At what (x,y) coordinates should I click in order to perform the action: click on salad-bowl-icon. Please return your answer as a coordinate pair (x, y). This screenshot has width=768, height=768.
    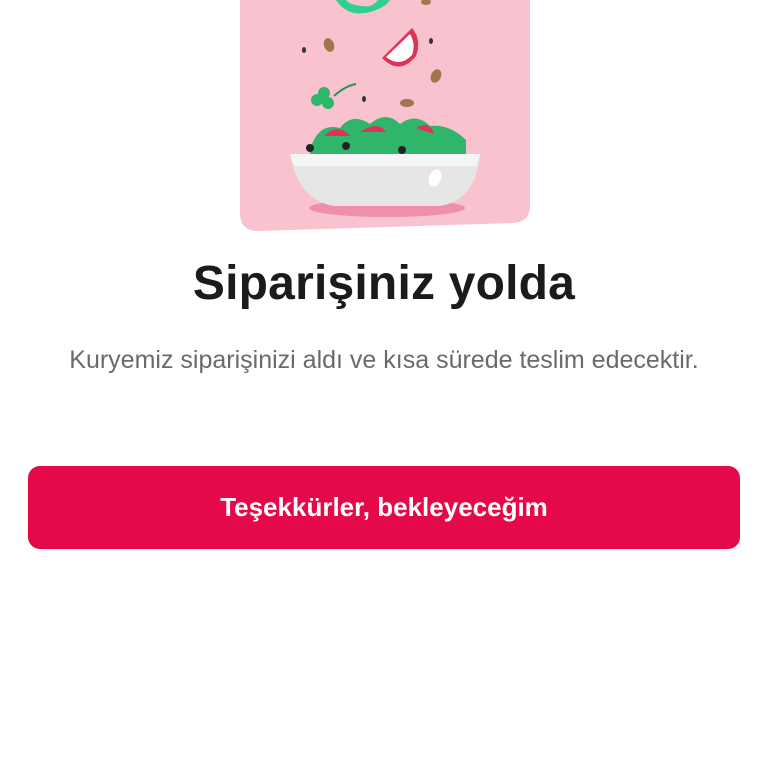
    Looking at the image, I should click on (385, 115).